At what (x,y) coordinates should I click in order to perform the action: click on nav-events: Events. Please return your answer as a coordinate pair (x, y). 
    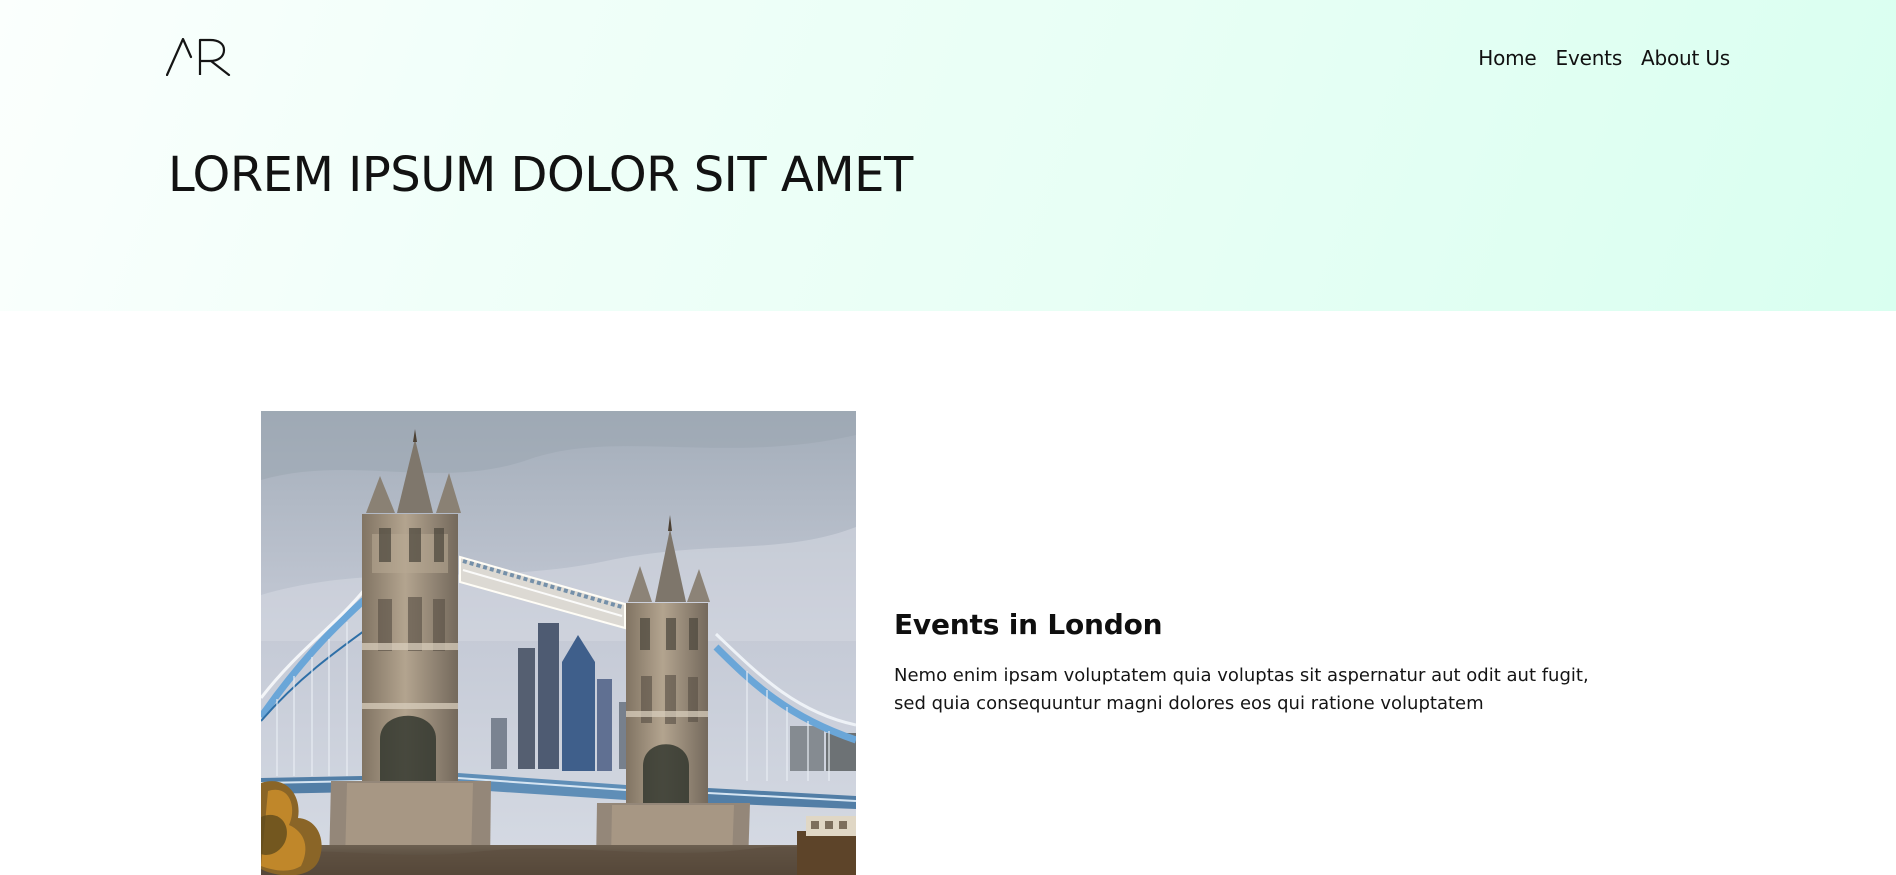
    Looking at the image, I should click on (1589, 58).